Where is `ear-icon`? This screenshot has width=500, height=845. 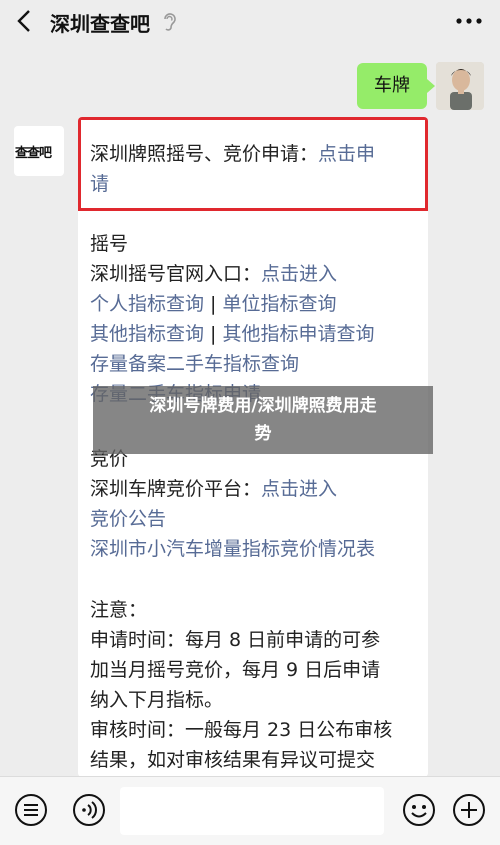
ear-icon is located at coordinates (170, 22).